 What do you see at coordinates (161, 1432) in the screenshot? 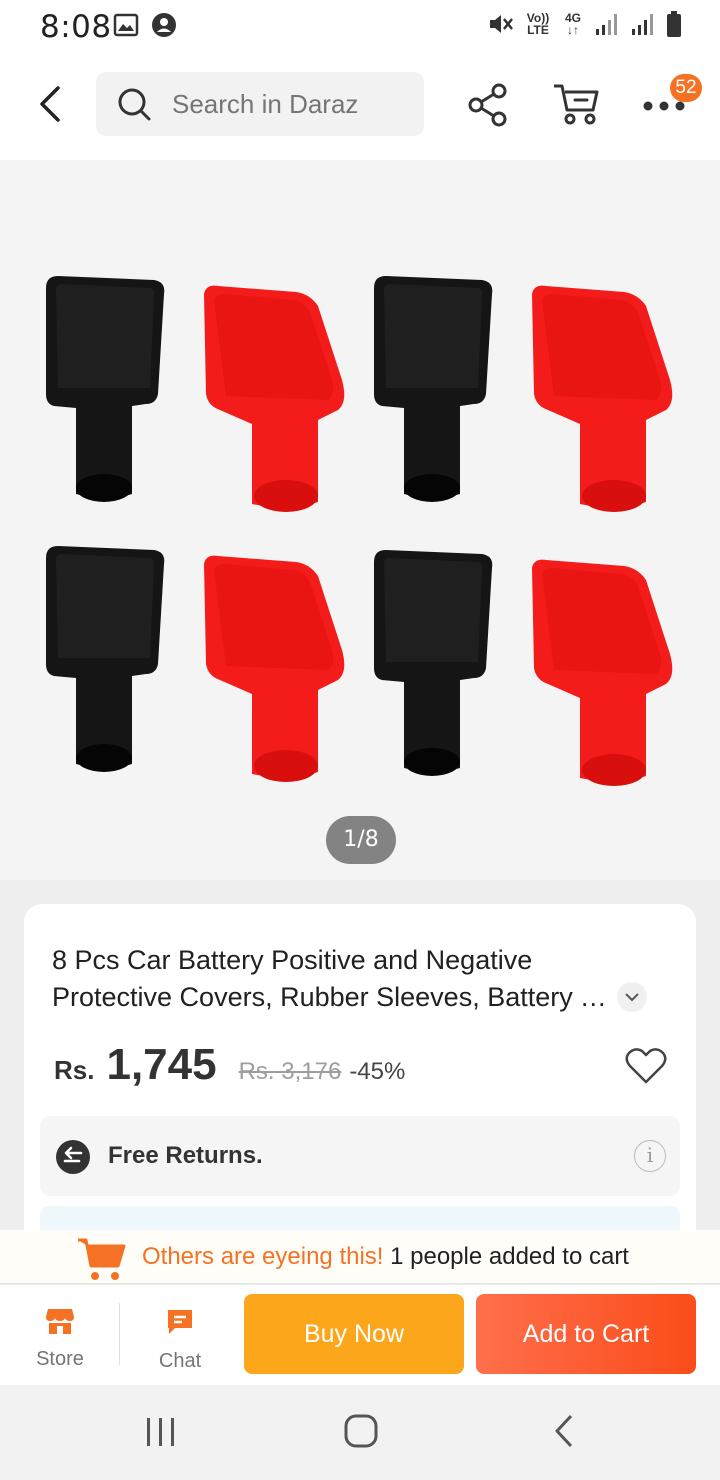
I see `recent-apps-icon` at bounding box center [161, 1432].